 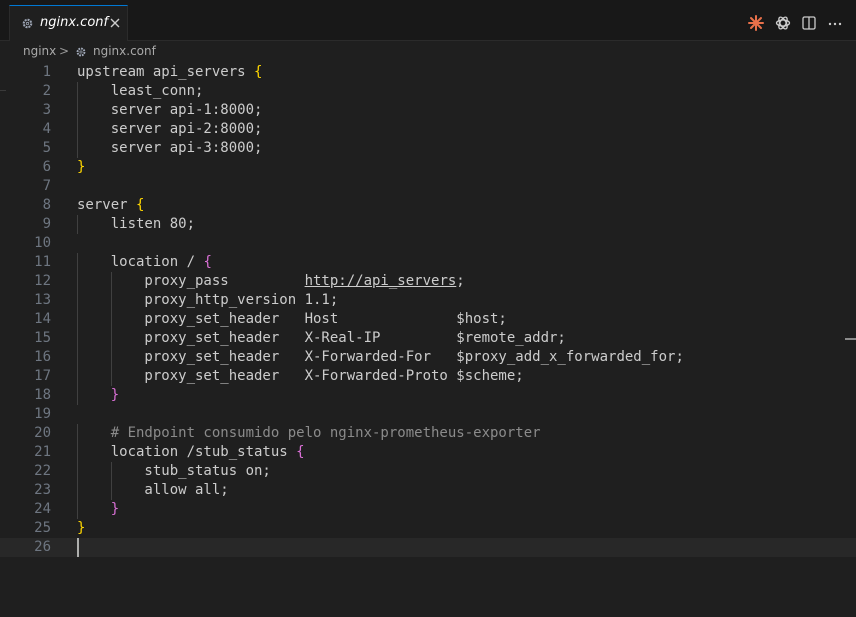 I want to click on line-number: 3, so click(x=46, y=110).